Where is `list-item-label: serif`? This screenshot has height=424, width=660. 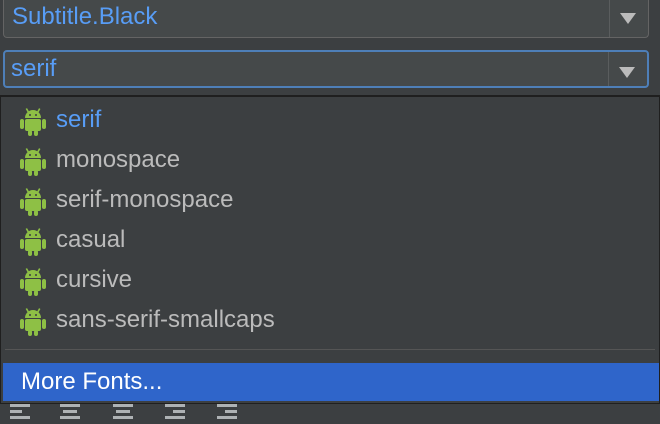 list-item-label: serif is located at coordinates (79, 119).